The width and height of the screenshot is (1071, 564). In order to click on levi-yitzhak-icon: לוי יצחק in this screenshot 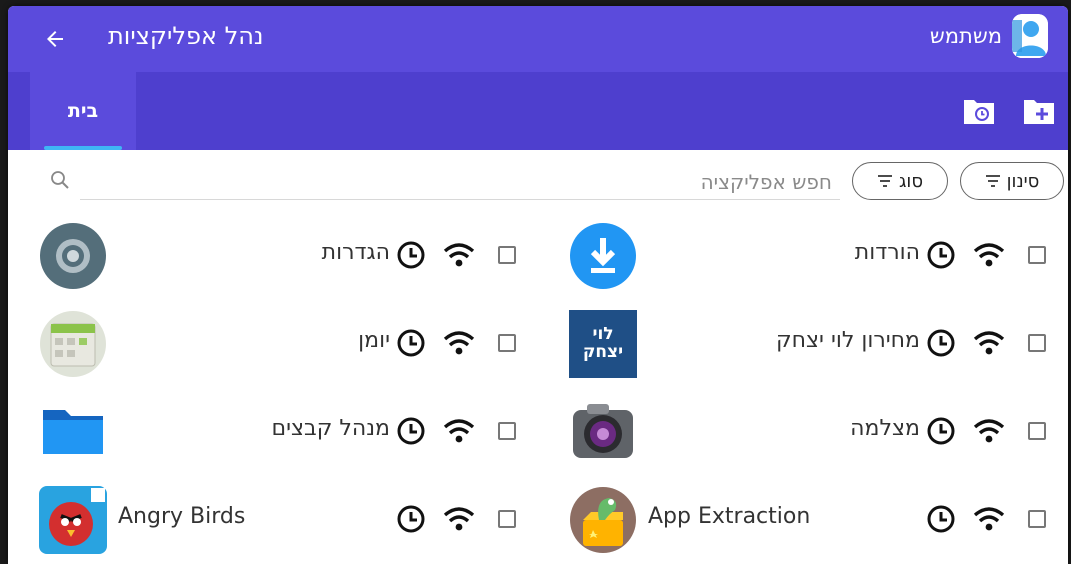, I will do `click(603, 344)`.